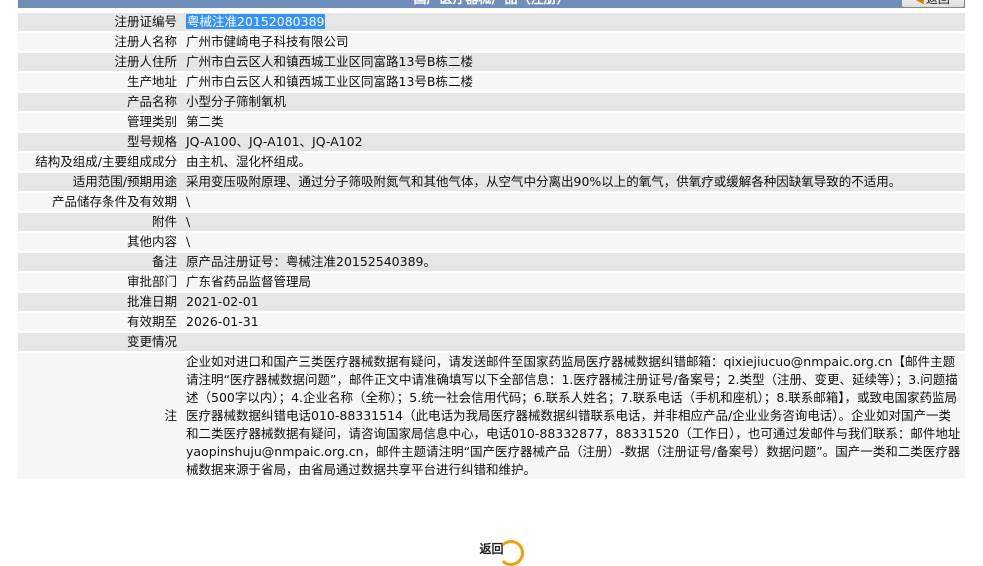 This screenshot has height=566, width=983. I want to click on row-value: 第二类, so click(574, 122).